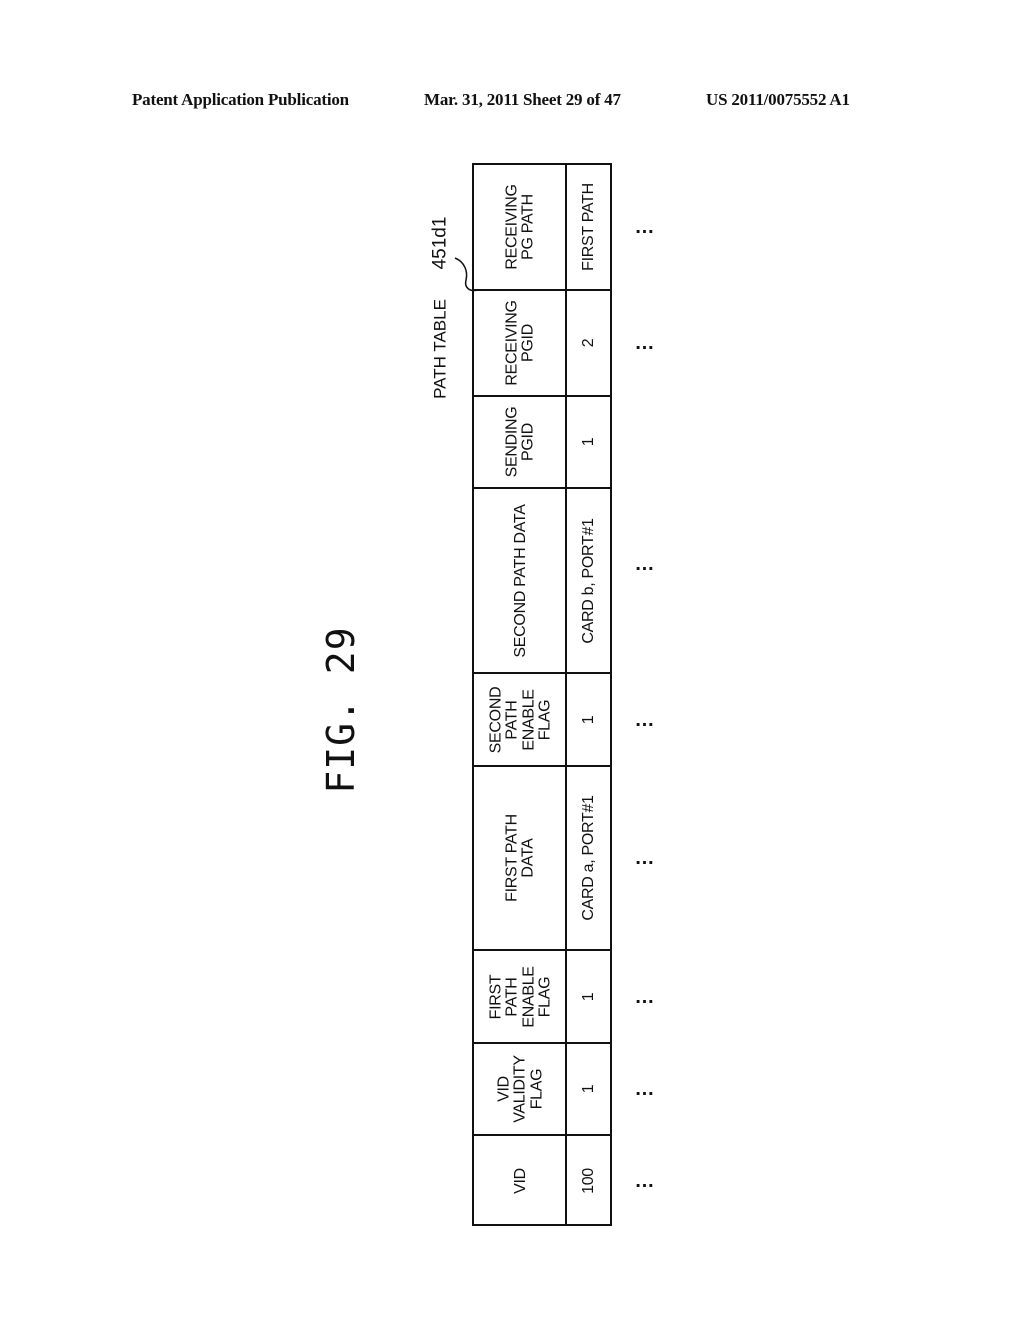 This screenshot has width=1024, height=1320. What do you see at coordinates (528, 858) in the screenshot?
I see `column-header-line: DATA` at bounding box center [528, 858].